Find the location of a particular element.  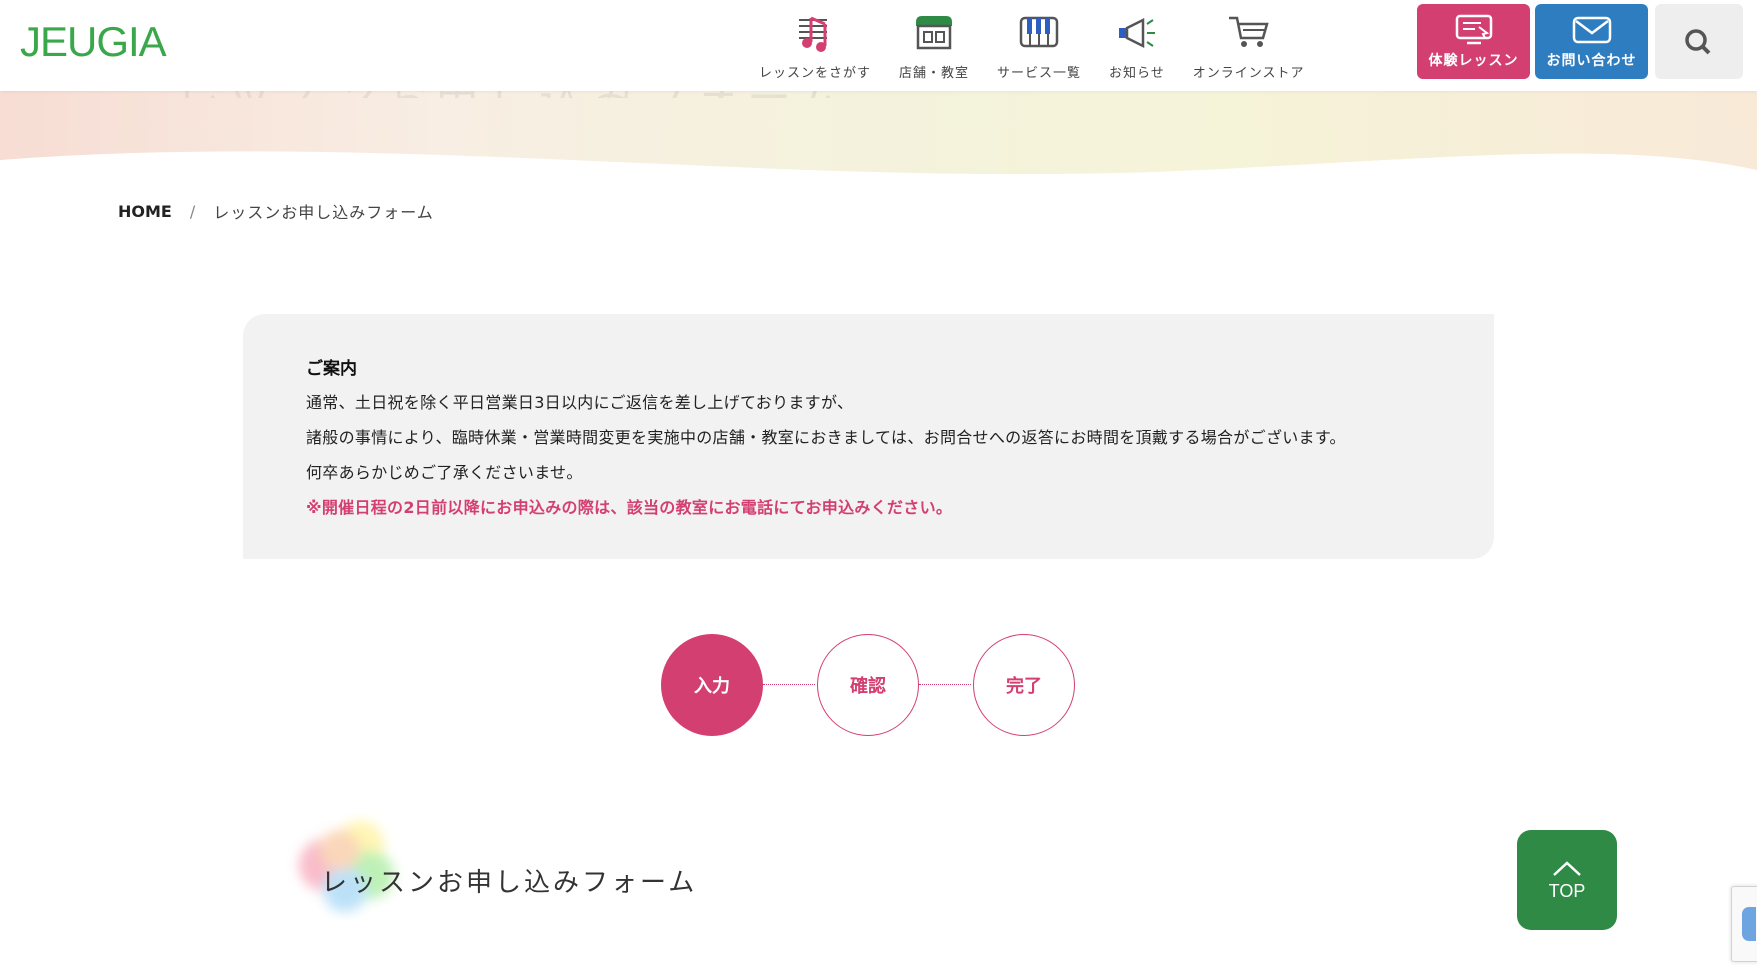

contact-button: お問い合わせ is located at coordinates (1591, 41).